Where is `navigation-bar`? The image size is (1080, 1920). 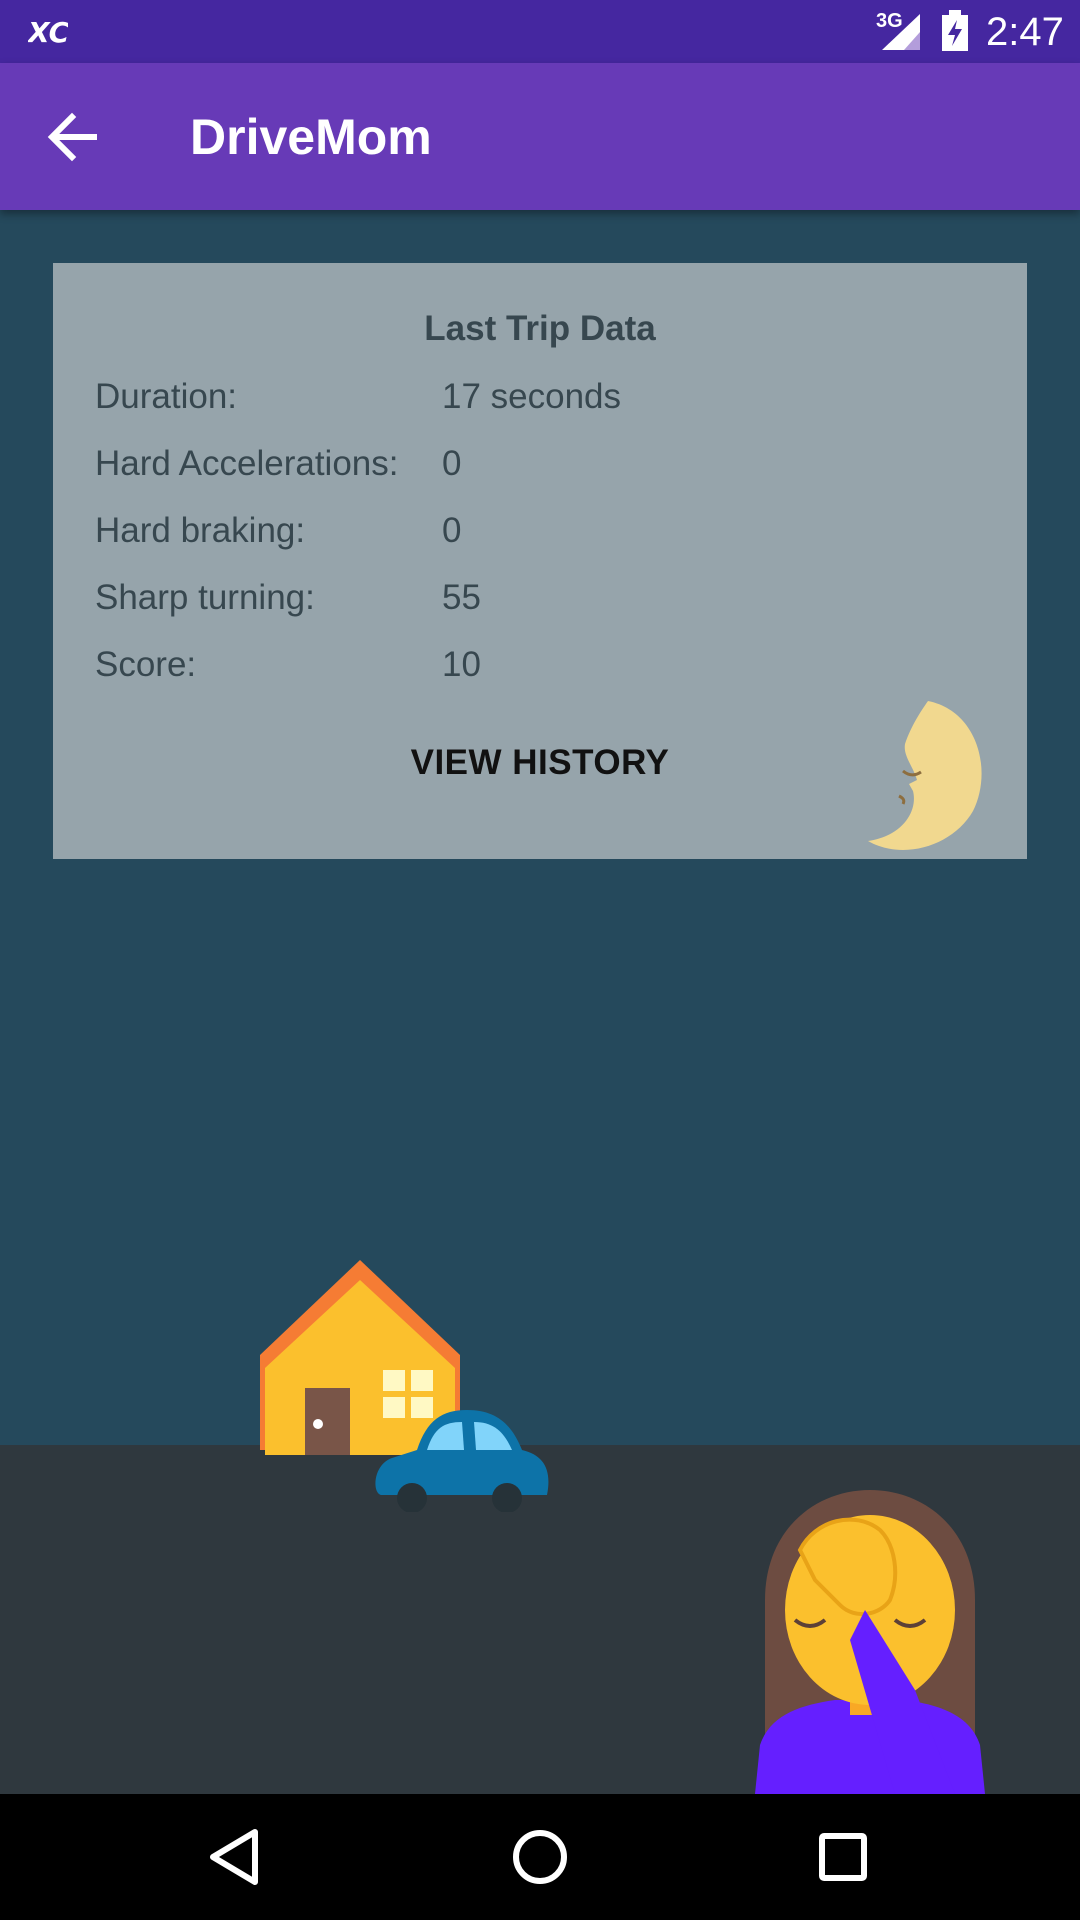 navigation-bar is located at coordinates (540, 1857).